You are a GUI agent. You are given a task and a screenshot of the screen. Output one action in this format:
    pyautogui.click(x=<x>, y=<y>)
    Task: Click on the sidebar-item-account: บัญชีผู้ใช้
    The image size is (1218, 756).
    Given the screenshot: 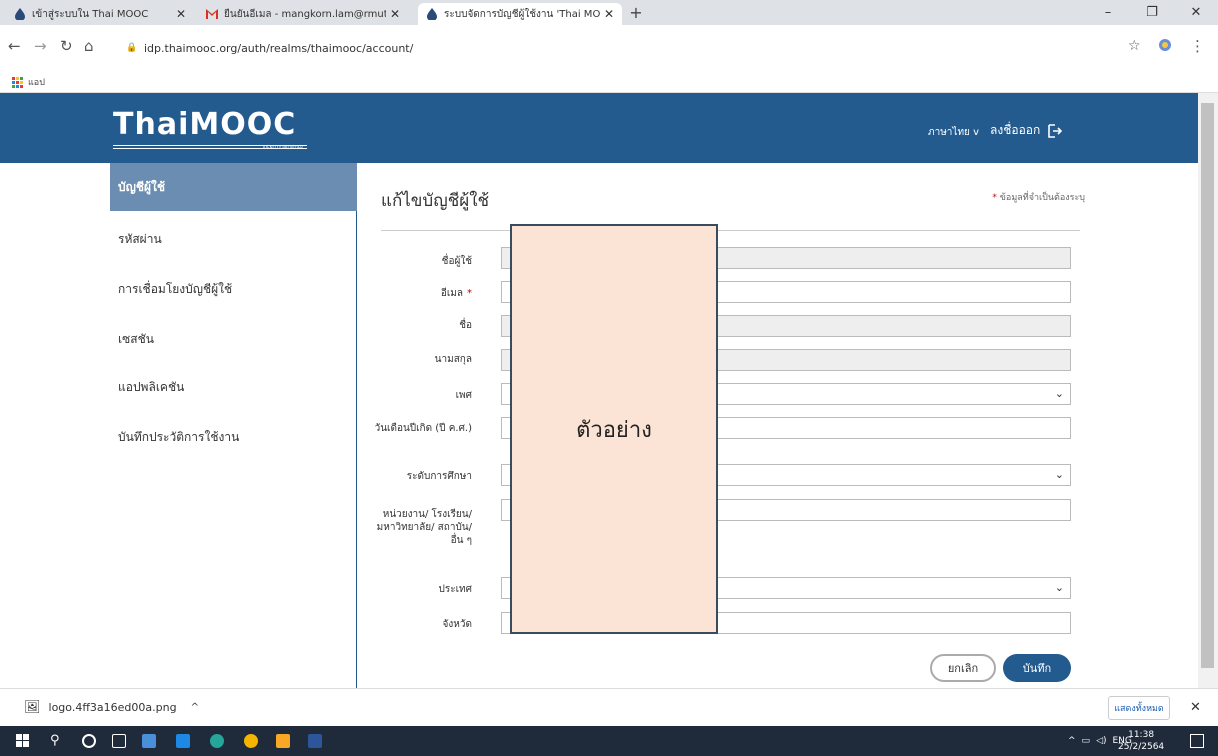 What is the action you would take?
    pyautogui.click(x=233, y=187)
    